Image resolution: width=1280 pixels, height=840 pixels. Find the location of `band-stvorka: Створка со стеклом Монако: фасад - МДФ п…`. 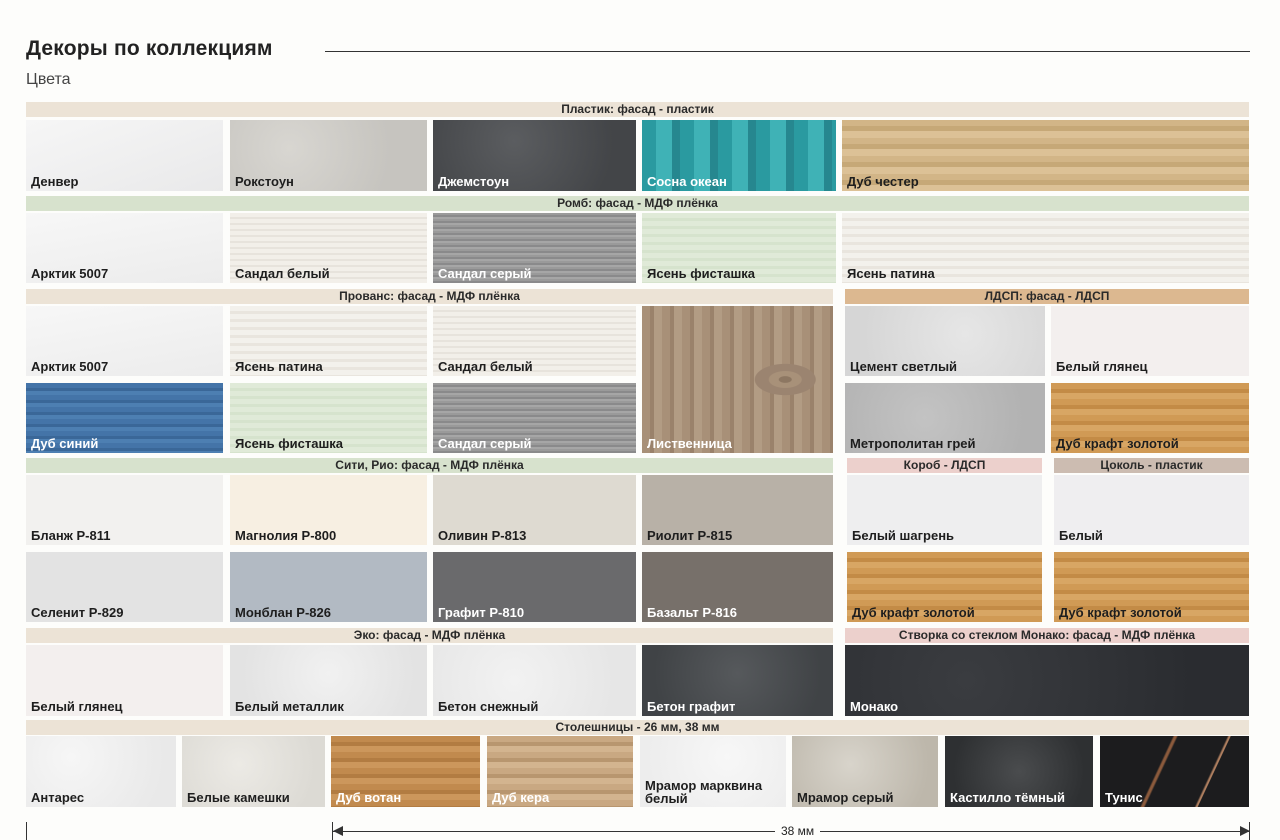

band-stvorka: Створка со стеклом Монако: фасад - МДФ п… is located at coordinates (1047, 635).